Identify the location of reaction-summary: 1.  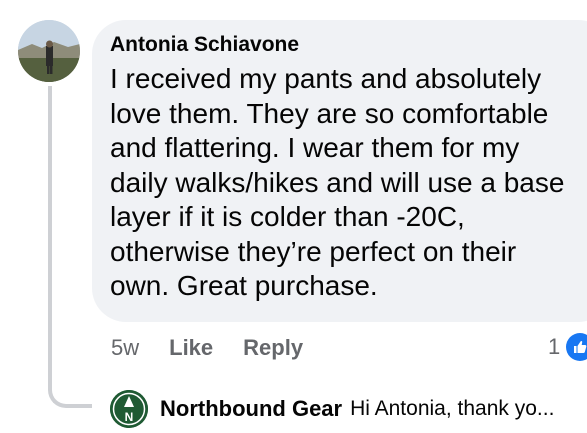
(567, 347).